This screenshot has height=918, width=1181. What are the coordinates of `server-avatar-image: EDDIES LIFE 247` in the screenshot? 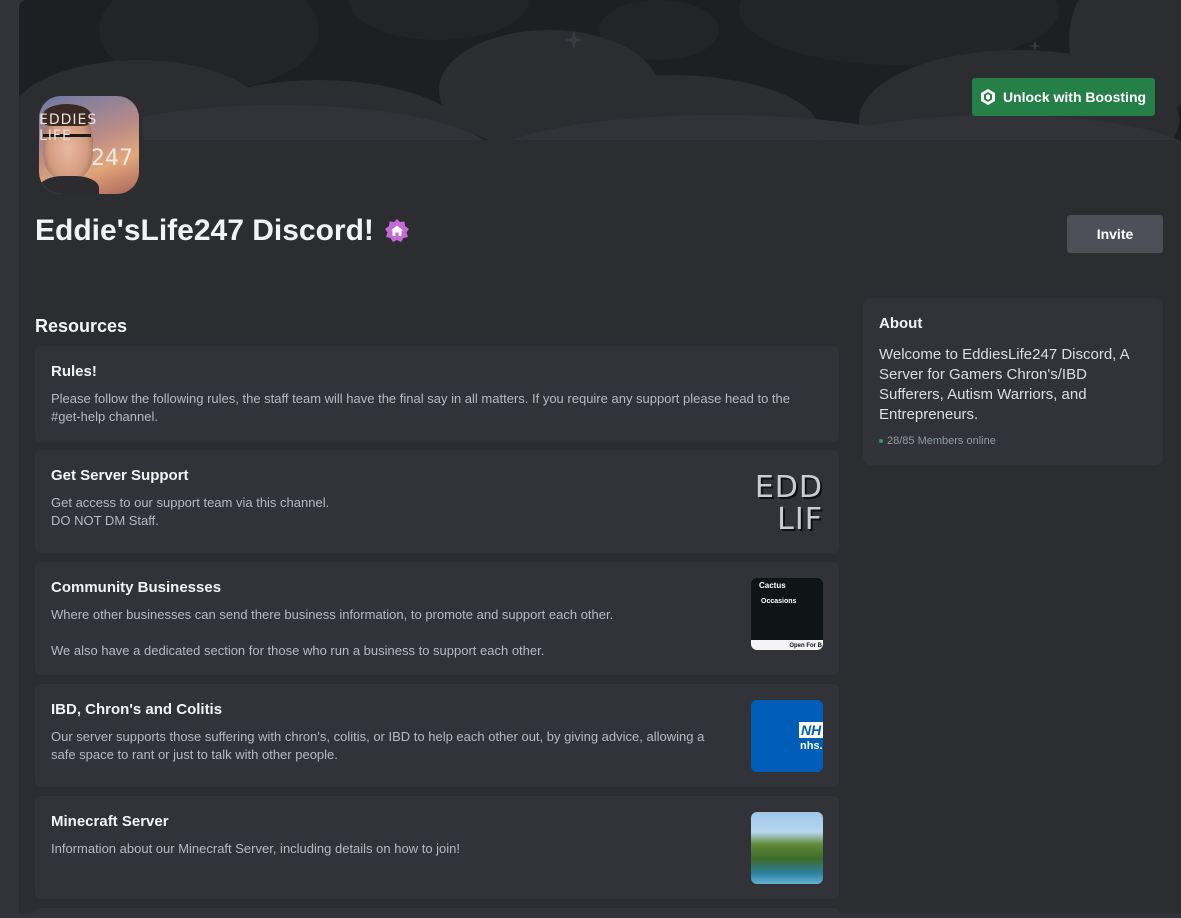 It's located at (89, 145).